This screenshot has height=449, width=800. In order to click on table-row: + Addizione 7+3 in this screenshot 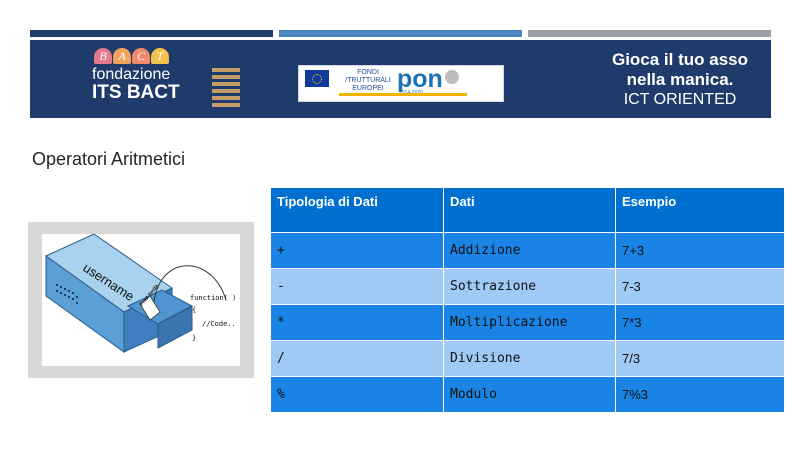, I will do `click(527, 250)`.